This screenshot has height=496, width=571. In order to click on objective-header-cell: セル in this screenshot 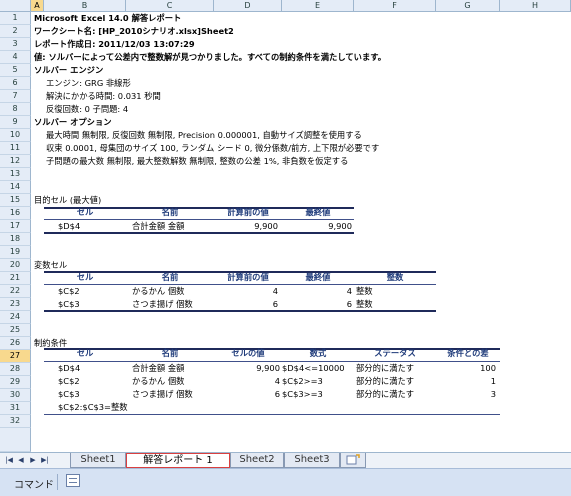, I will do `click(85, 212)`.